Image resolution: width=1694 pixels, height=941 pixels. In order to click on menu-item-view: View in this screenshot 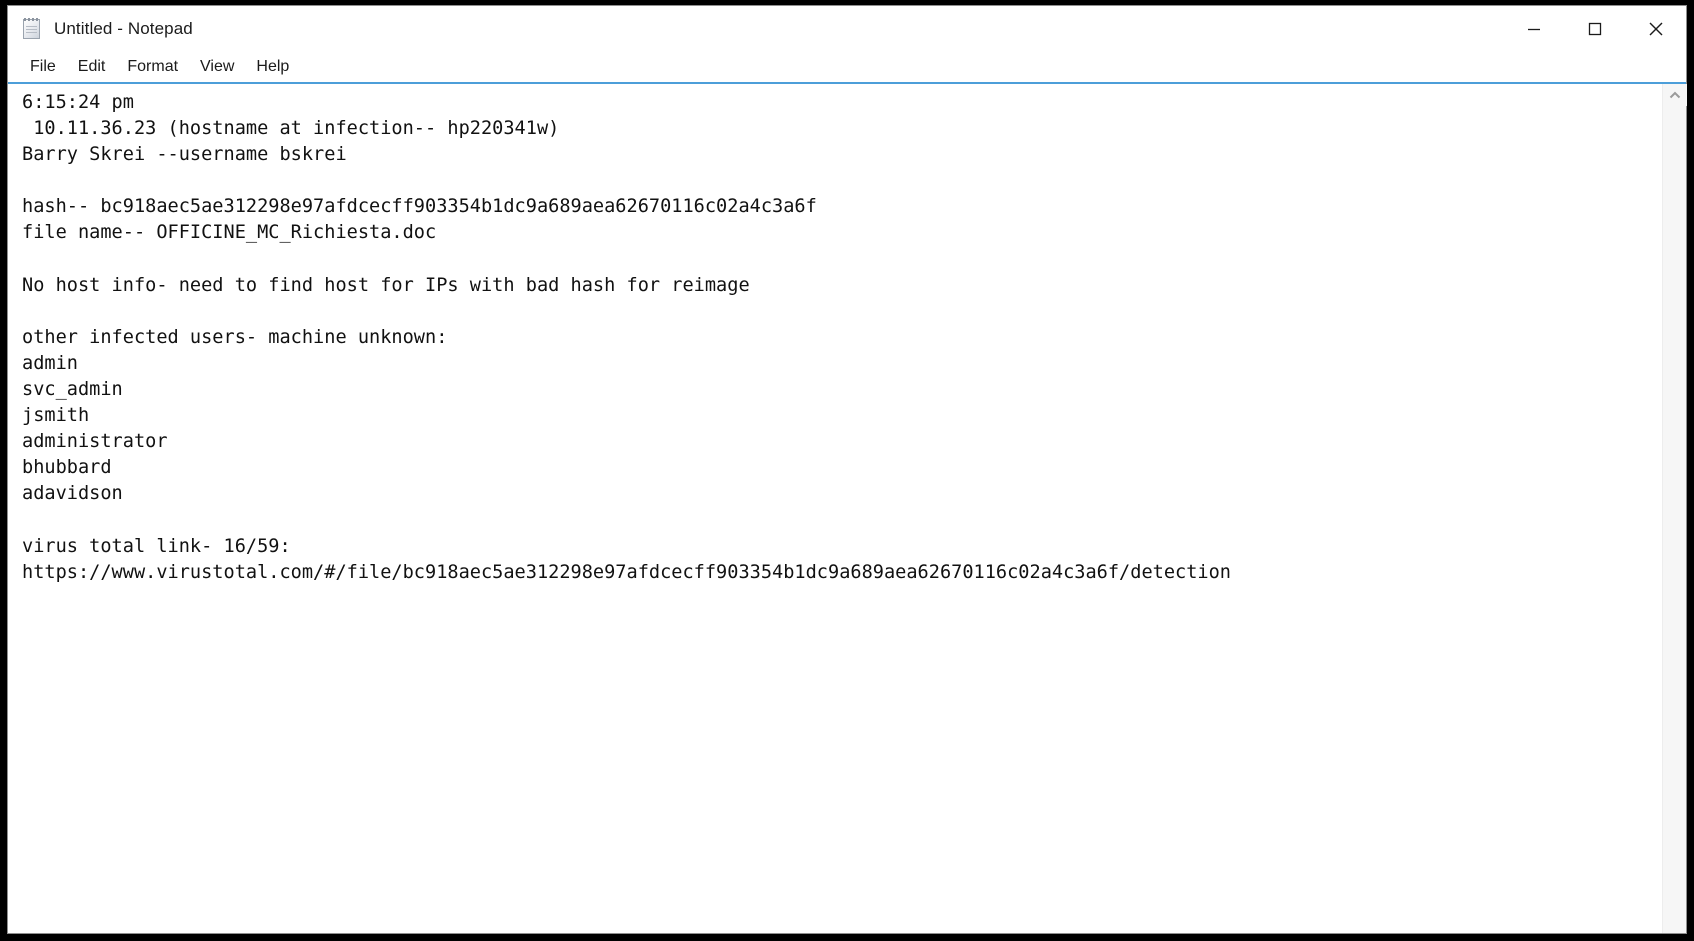, I will do `click(217, 67)`.